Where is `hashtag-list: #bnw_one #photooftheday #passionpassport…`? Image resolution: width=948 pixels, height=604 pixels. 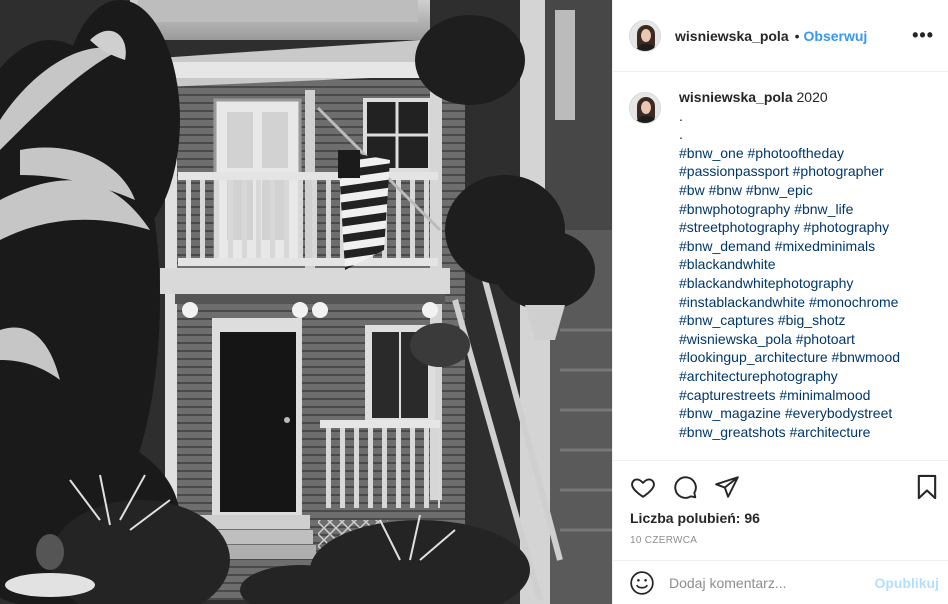 hashtag-list: #bnw_one #photooftheday #passionpassport… is located at coordinates (789, 293).